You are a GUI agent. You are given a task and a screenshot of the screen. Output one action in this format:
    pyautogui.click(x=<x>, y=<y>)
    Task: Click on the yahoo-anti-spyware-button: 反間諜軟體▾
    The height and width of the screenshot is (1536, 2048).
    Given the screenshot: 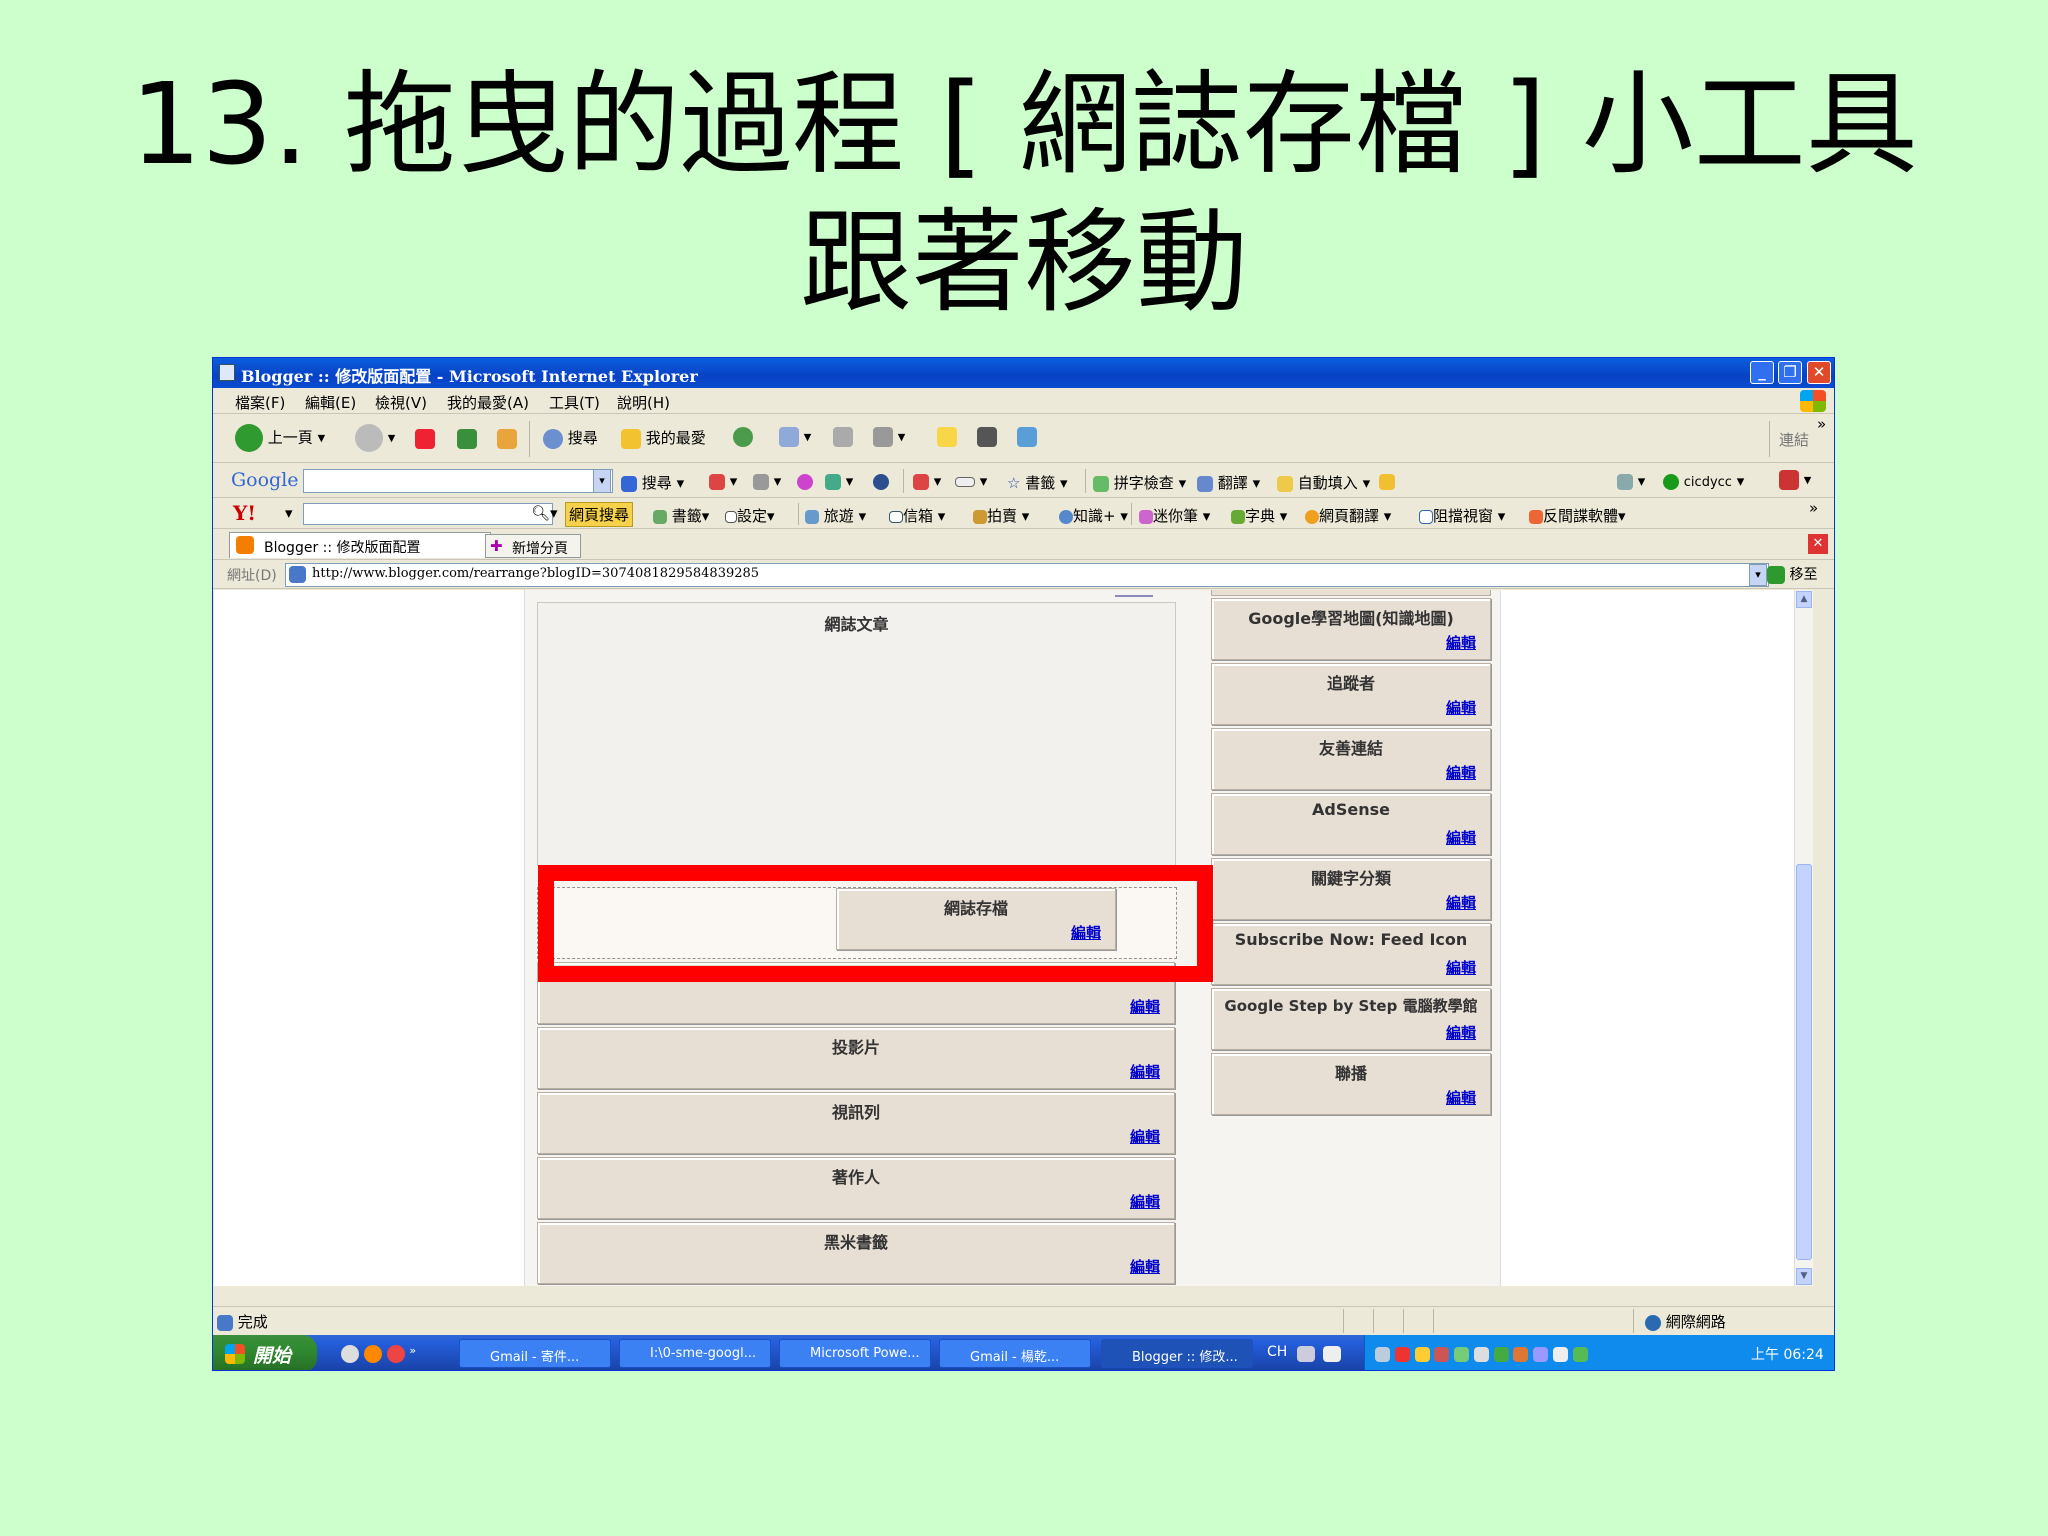 What is the action you would take?
    pyautogui.click(x=1577, y=515)
    